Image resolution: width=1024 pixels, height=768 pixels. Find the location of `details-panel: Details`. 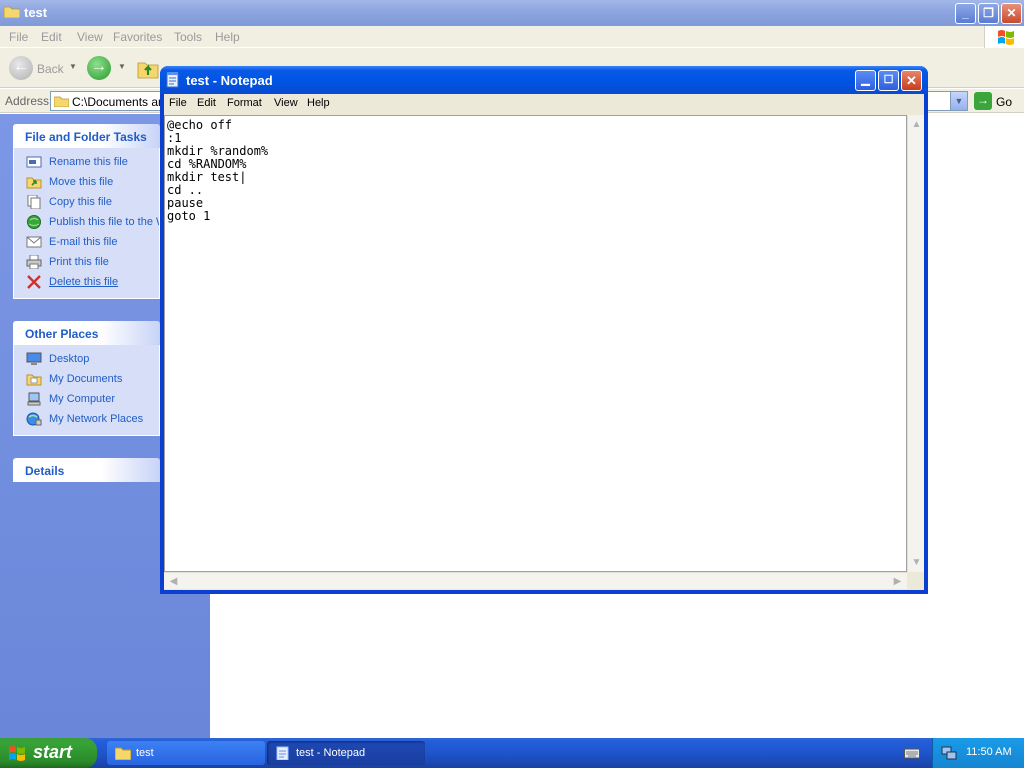

details-panel: Details is located at coordinates (86, 470).